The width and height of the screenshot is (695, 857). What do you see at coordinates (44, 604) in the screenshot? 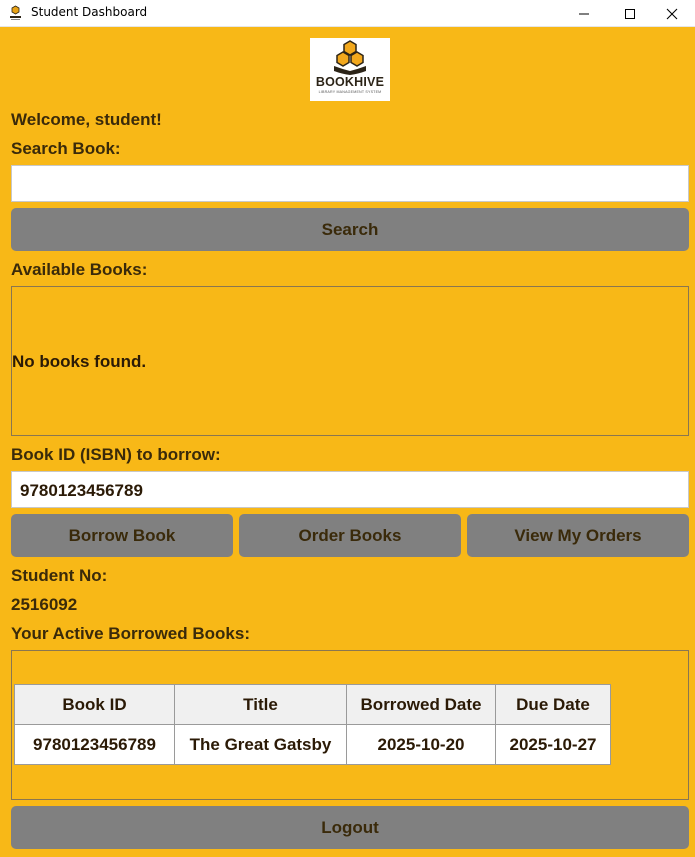
I see `student-number-value: 2516092` at bounding box center [44, 604].